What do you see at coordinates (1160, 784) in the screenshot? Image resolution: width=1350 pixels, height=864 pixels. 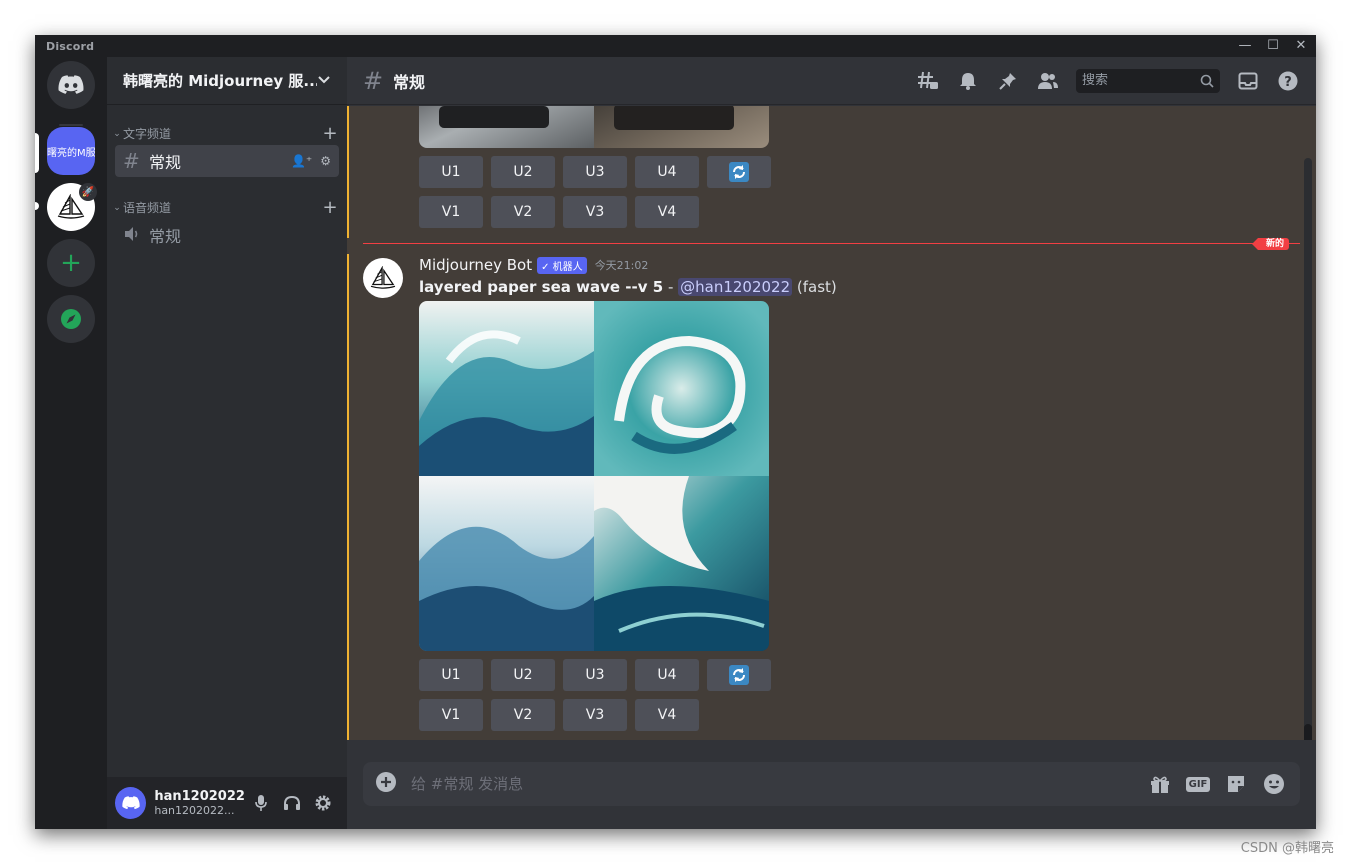 I see `gift-icon` at bounding box center [1160, 784].